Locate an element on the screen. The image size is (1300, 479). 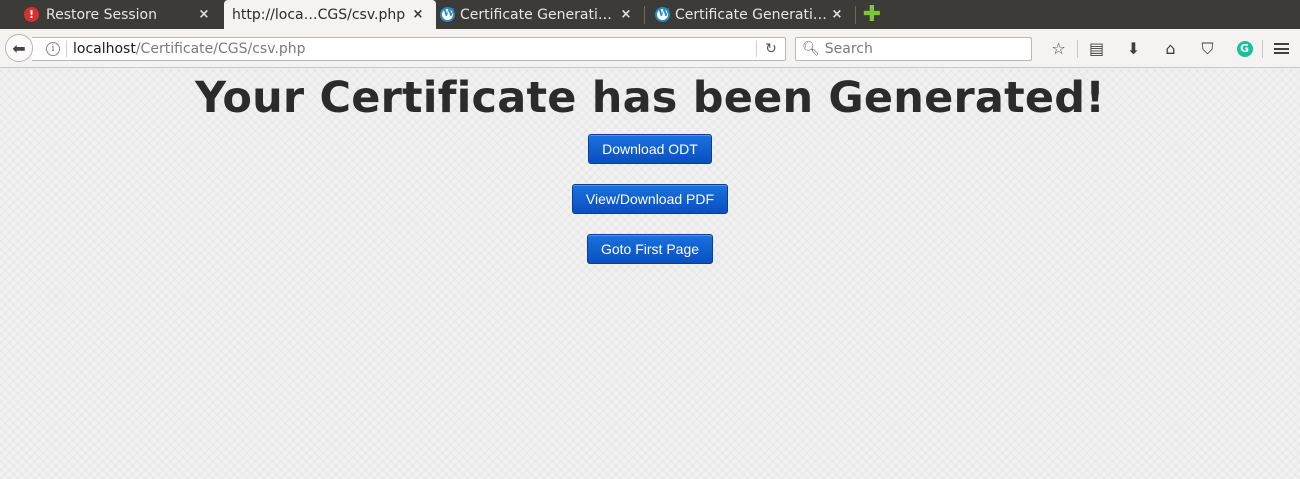
tab-label: Restore Session is located at coordinates (101, 14).